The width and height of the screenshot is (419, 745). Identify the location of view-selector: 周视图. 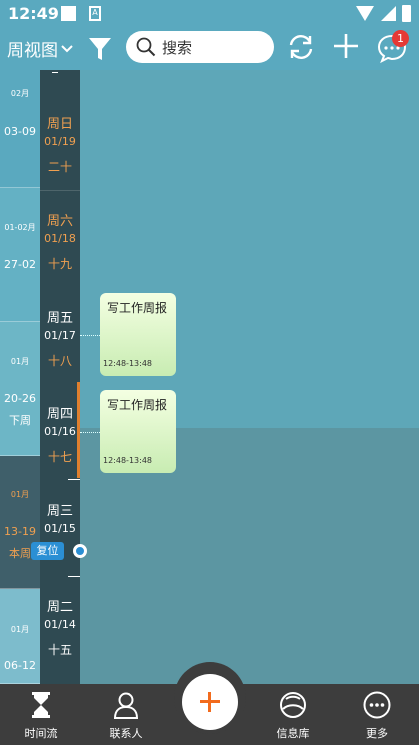
(40, 48).